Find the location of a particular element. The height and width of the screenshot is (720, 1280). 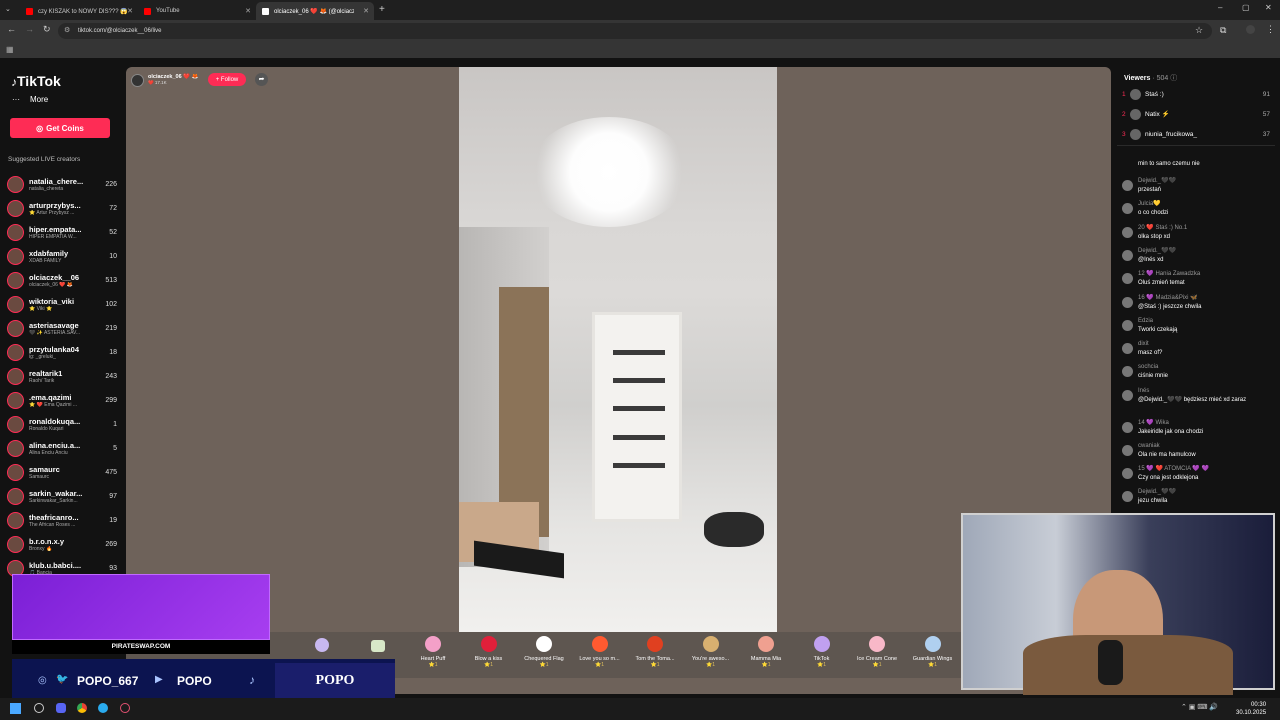

follow-button: + Follow is located at coordinates (227, 79).